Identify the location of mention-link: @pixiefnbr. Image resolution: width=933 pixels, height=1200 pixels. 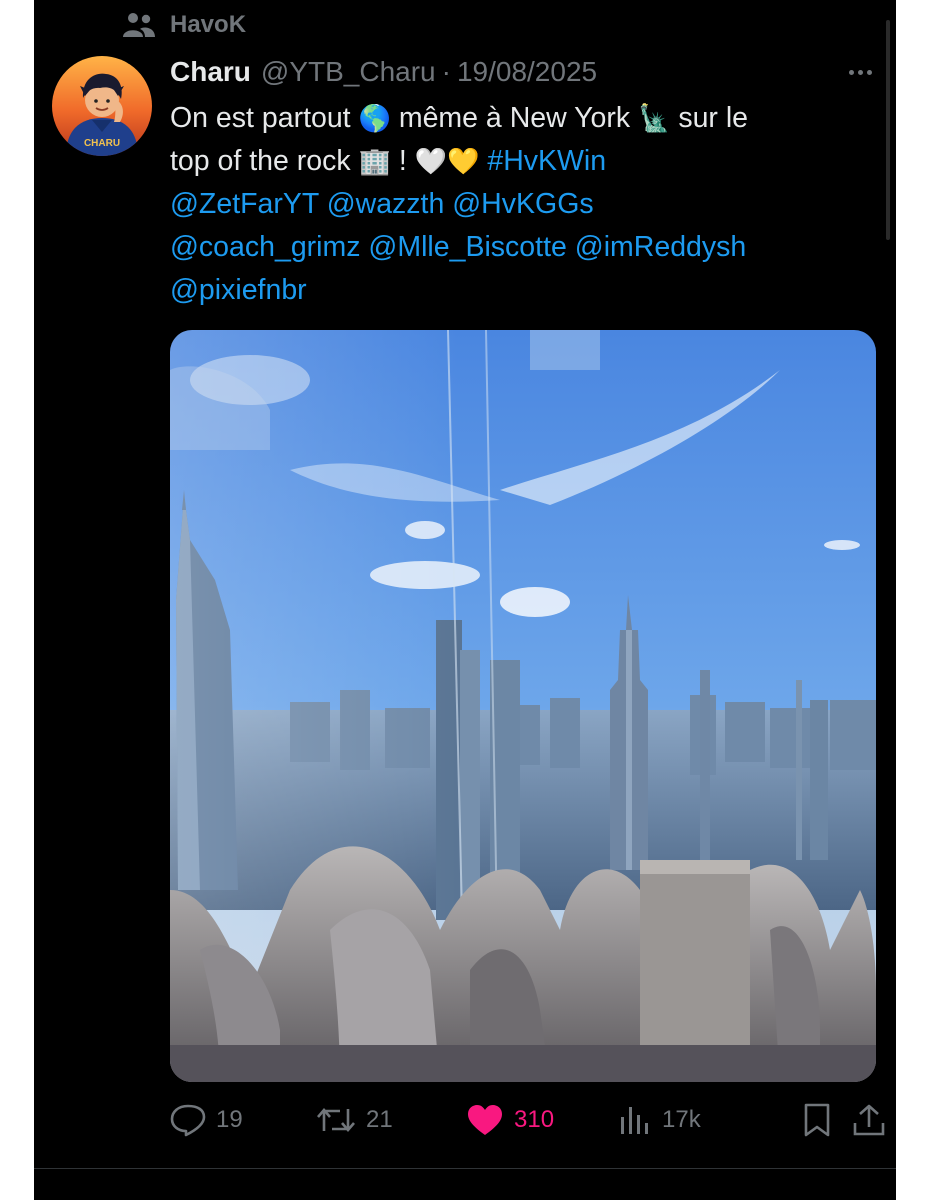
(238, 290).